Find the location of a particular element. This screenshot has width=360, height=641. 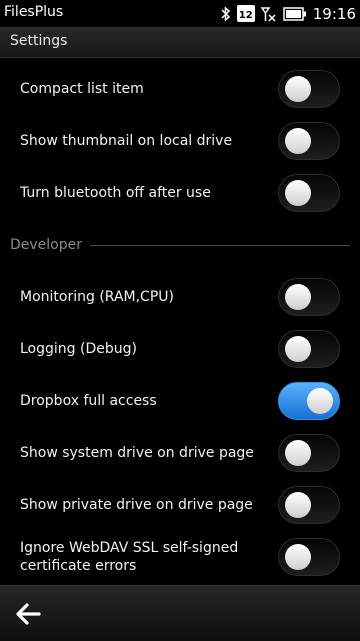

calendar-day: 12 is located at coordinates (245, 15).